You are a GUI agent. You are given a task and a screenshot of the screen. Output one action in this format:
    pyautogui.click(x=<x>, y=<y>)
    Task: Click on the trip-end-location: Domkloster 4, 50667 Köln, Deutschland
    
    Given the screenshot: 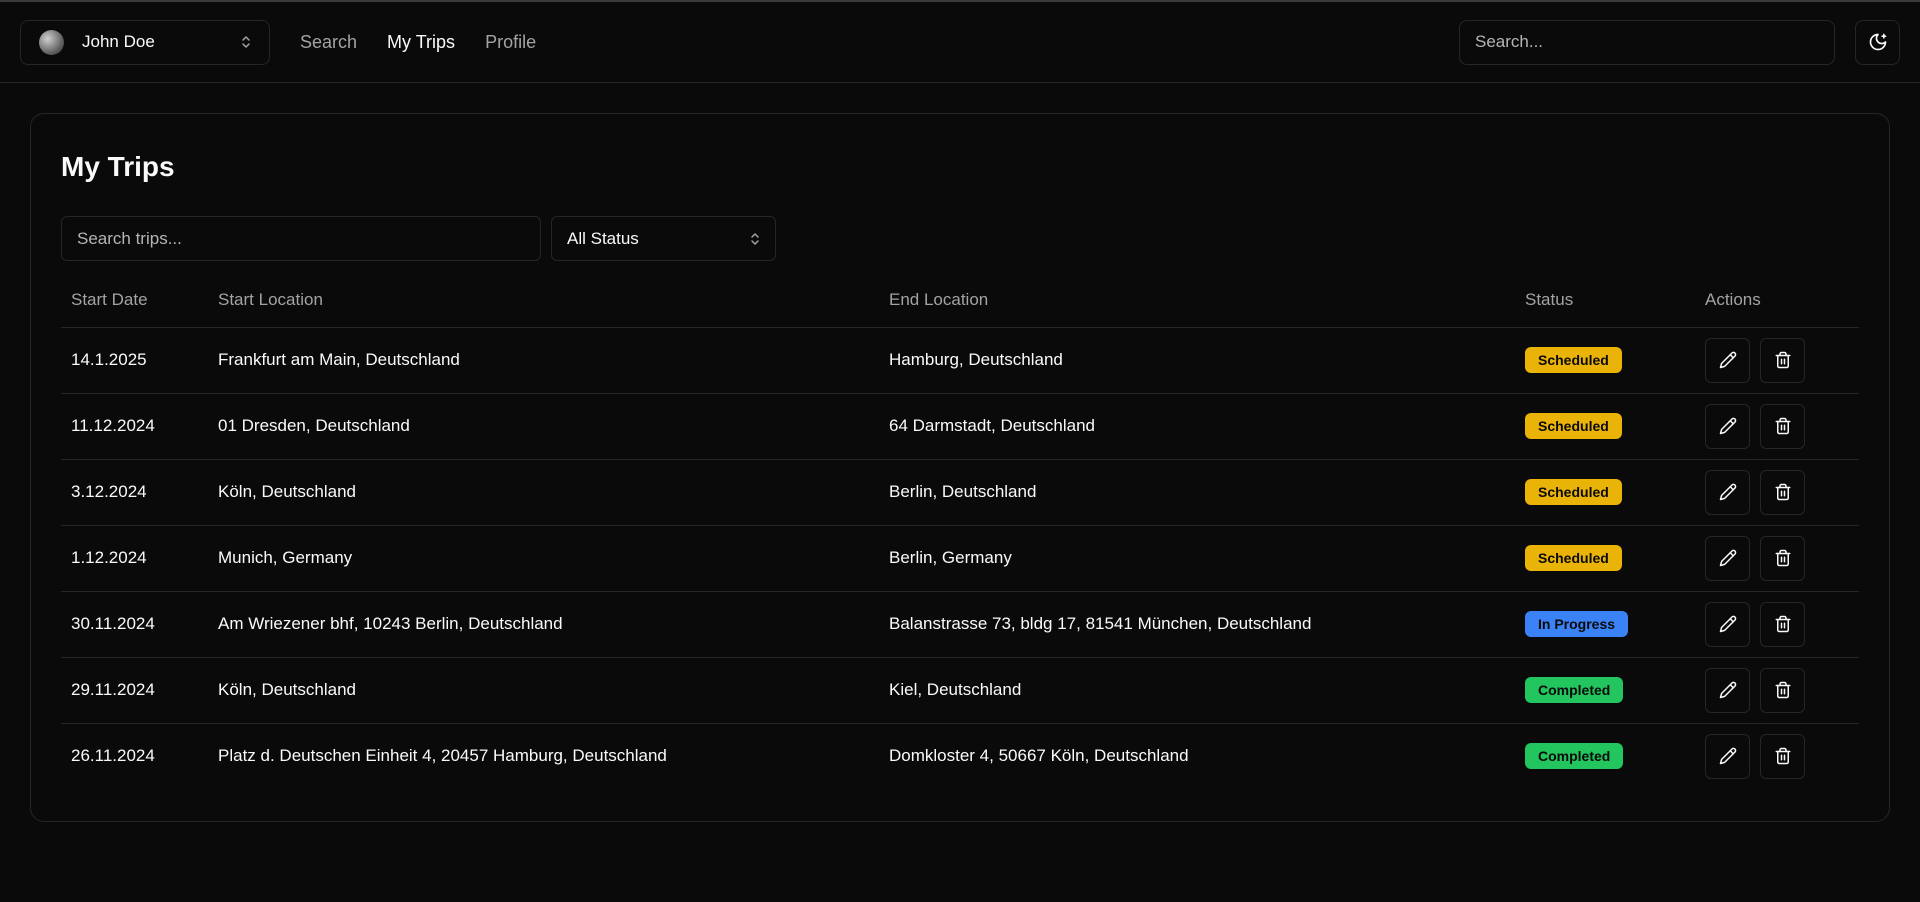 What is the action you would take?
    pyautogui.click(x=1039, y=756)
    